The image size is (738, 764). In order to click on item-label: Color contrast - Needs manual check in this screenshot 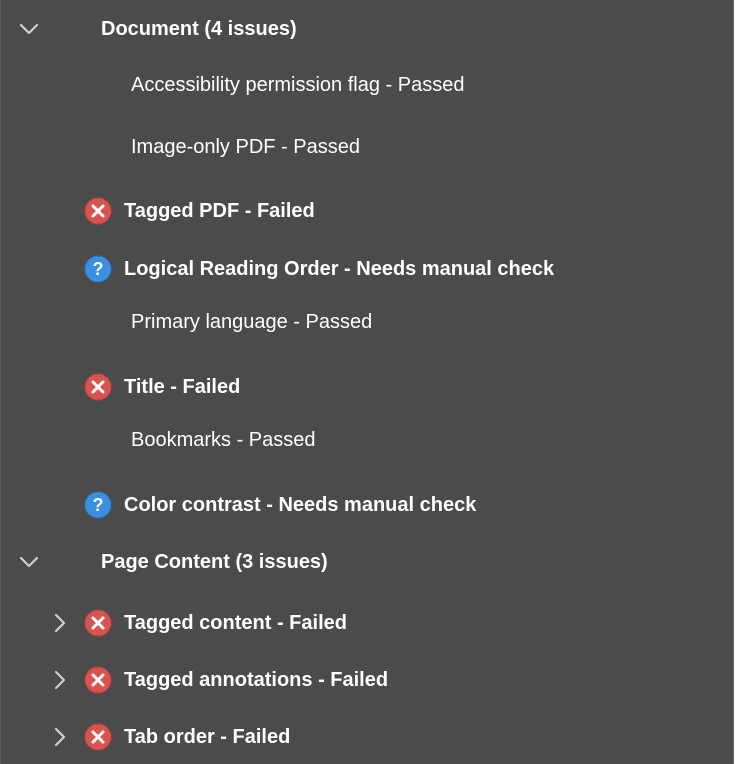, I will do `click(300, 505)`.